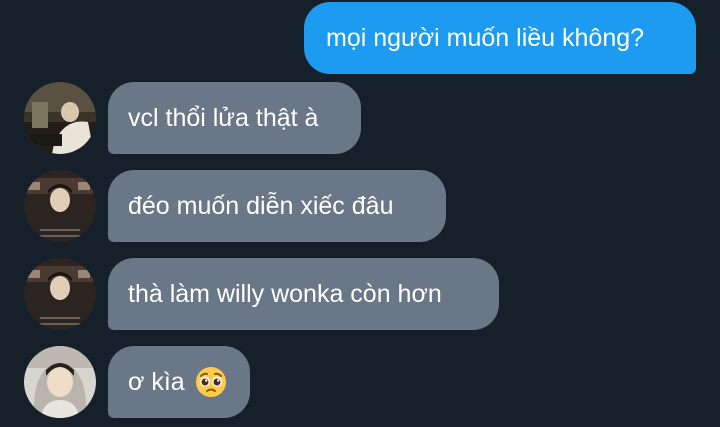 This screenshot has height=427, width=720. What do you see at coordinates (485, 37) in the screenshot?
I see `message-text: mọi người muốn liều không?` at bounding box center [485, 37].